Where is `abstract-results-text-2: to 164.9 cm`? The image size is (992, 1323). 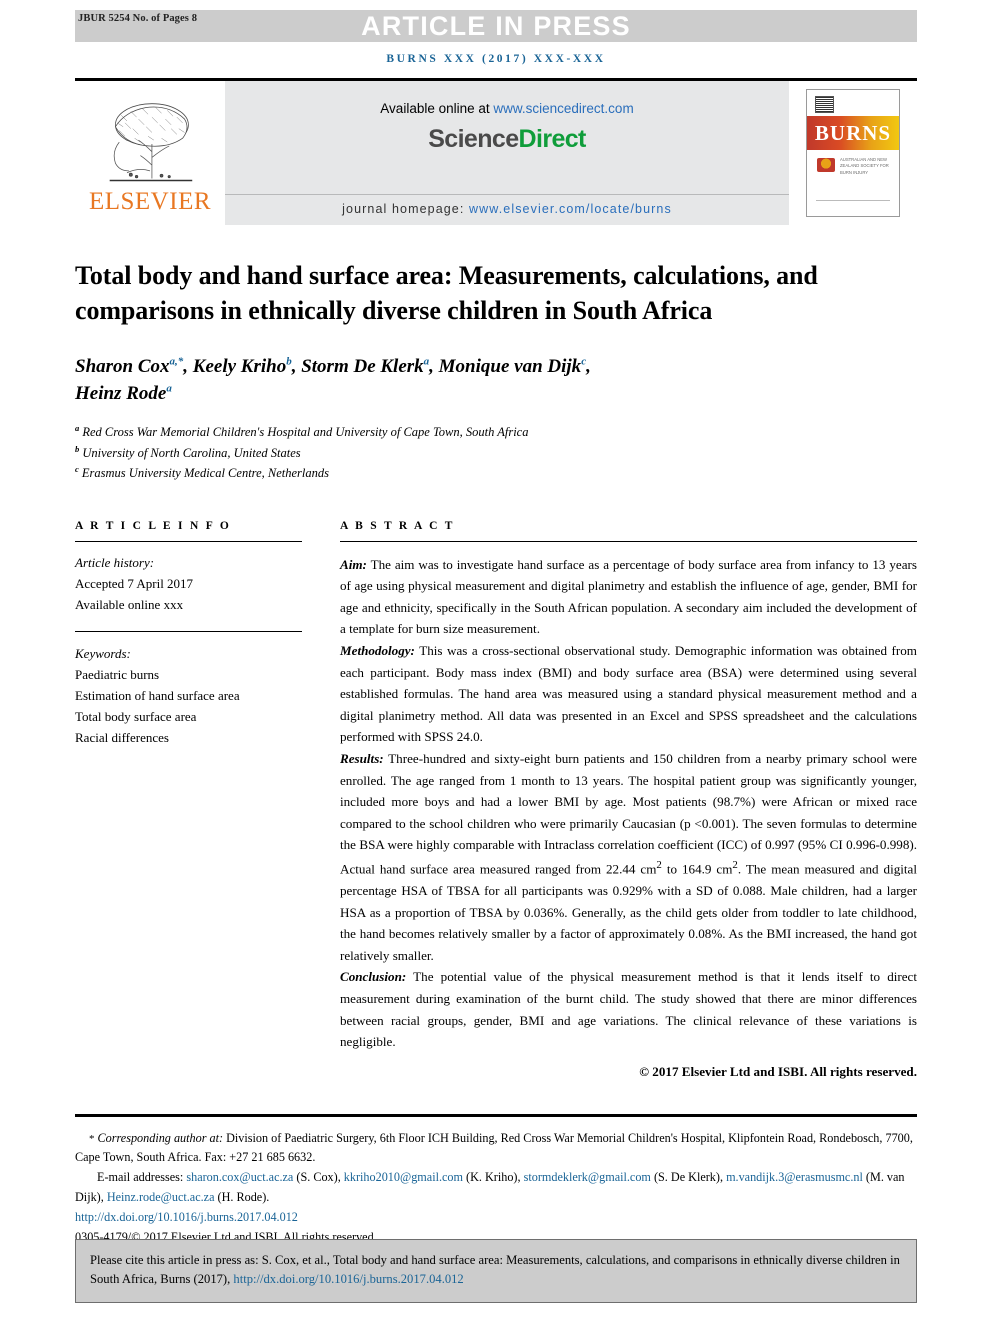 abstract-results-text-2: to 164.9 cm is located at coordinates (697, 869).